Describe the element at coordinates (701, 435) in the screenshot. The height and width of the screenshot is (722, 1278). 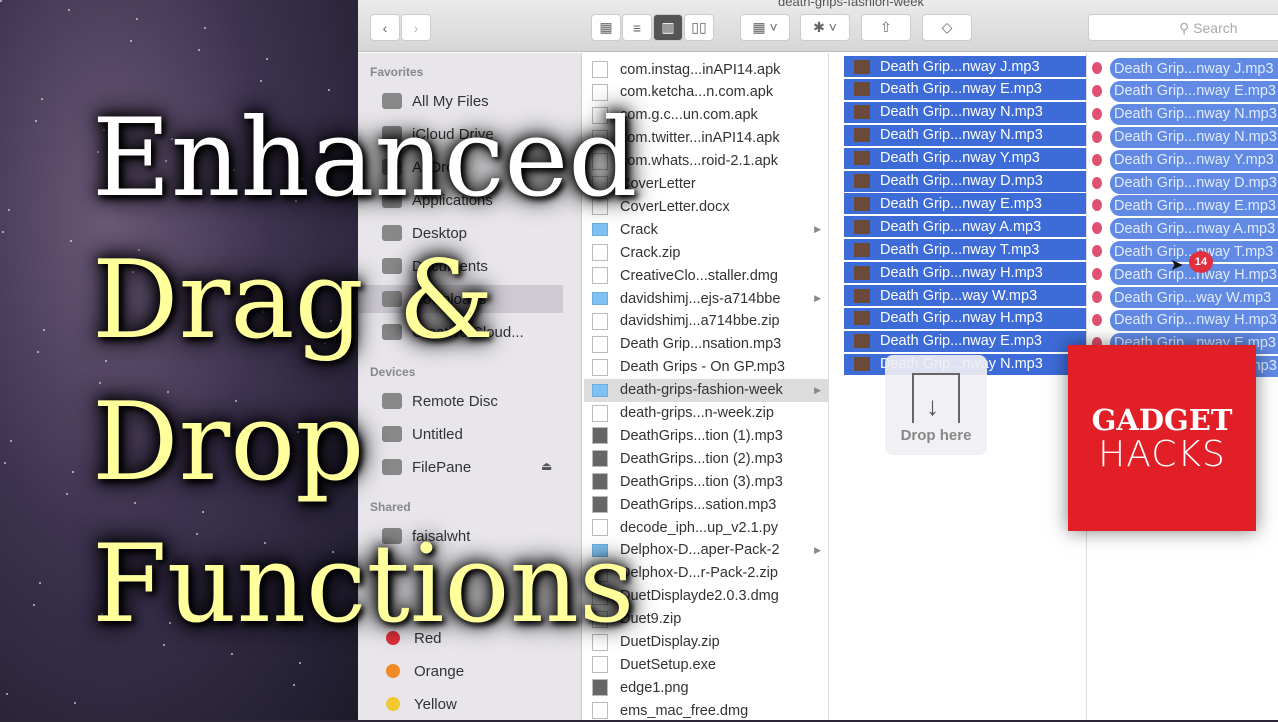
I see `file-name: DeathGrips...tion (1).mp3` at that location.